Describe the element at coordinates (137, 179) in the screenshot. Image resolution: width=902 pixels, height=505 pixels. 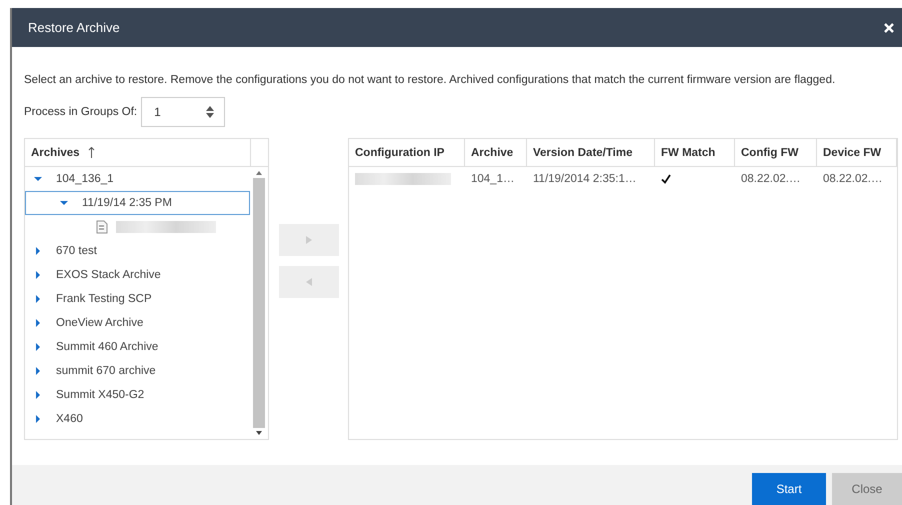
I see `tree-item: 104_136_1` at that location.